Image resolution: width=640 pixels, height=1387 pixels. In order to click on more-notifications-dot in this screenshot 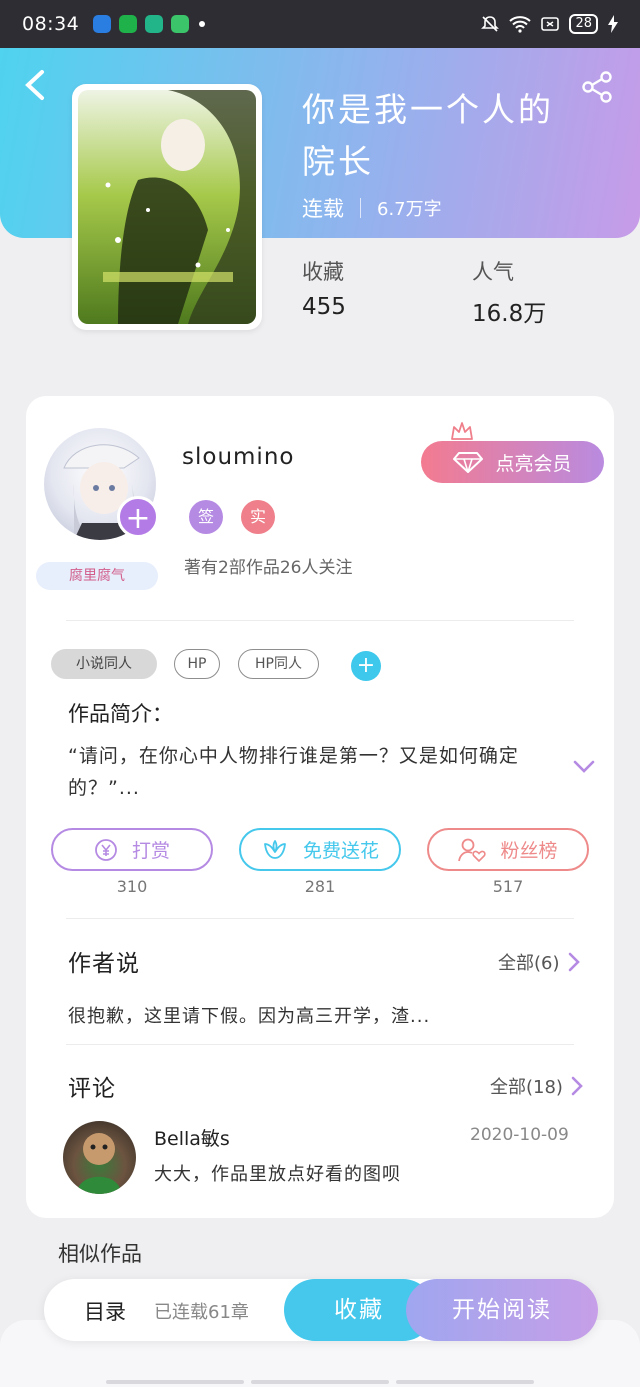, I will do `click(202, 24)`.